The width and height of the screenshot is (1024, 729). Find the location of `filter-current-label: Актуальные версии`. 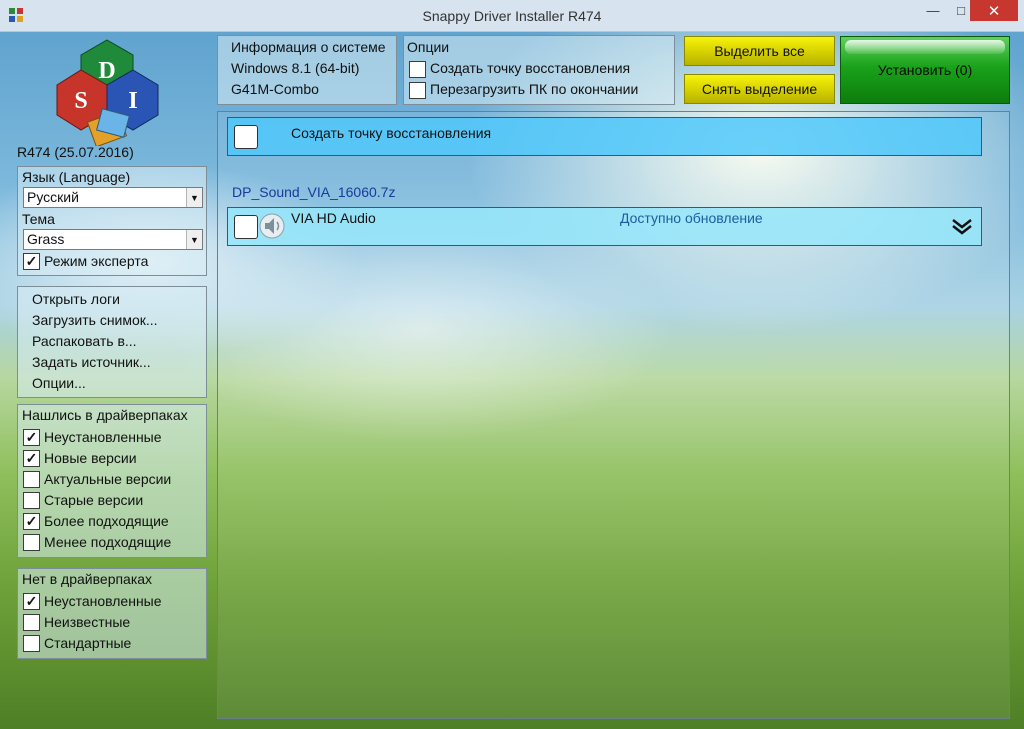

filter-current-label: Актуальные версии is located at coordinates (108, 479).